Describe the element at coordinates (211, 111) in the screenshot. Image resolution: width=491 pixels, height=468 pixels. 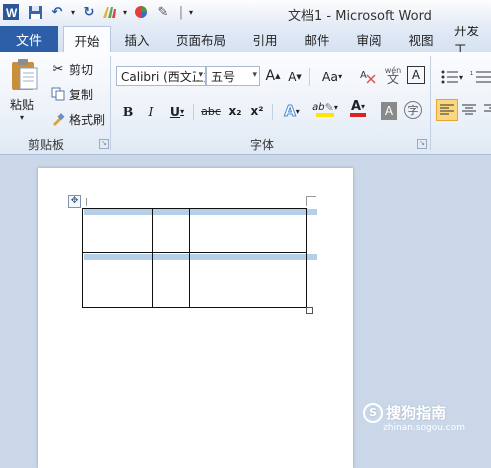
I see `strikethrough-button: abc` at that location.